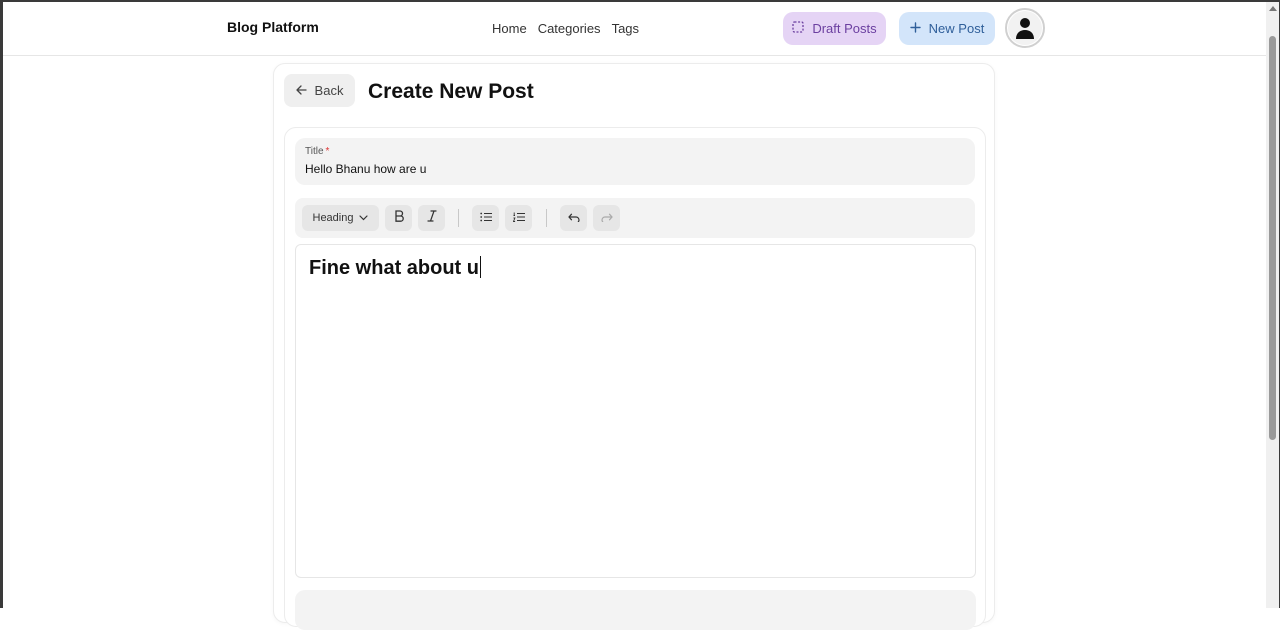 Image resolution: width=1280 pixels, height=630 pixels. I want to click on form-footer-section, so click(635, 610).